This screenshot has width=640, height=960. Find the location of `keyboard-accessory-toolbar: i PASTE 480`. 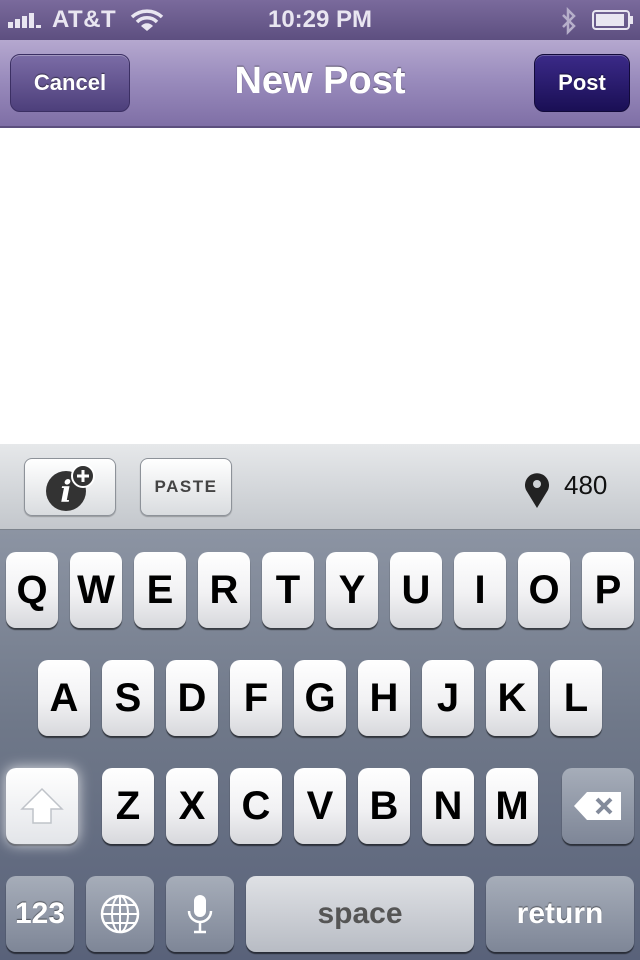

keyboard-accessory-toolbar: i PASTE 480 is located at coordinates (320, 487).